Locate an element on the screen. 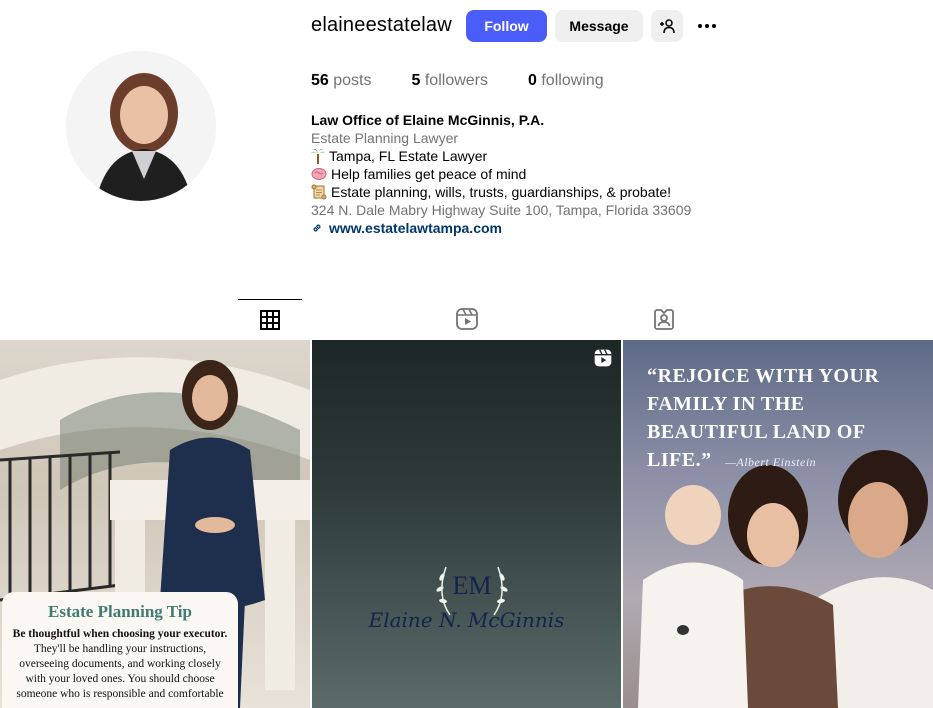 This screenshot has height=708, width=933. bio-website-link: www.estatelawtampa.com is located at coordinates (501, 228).